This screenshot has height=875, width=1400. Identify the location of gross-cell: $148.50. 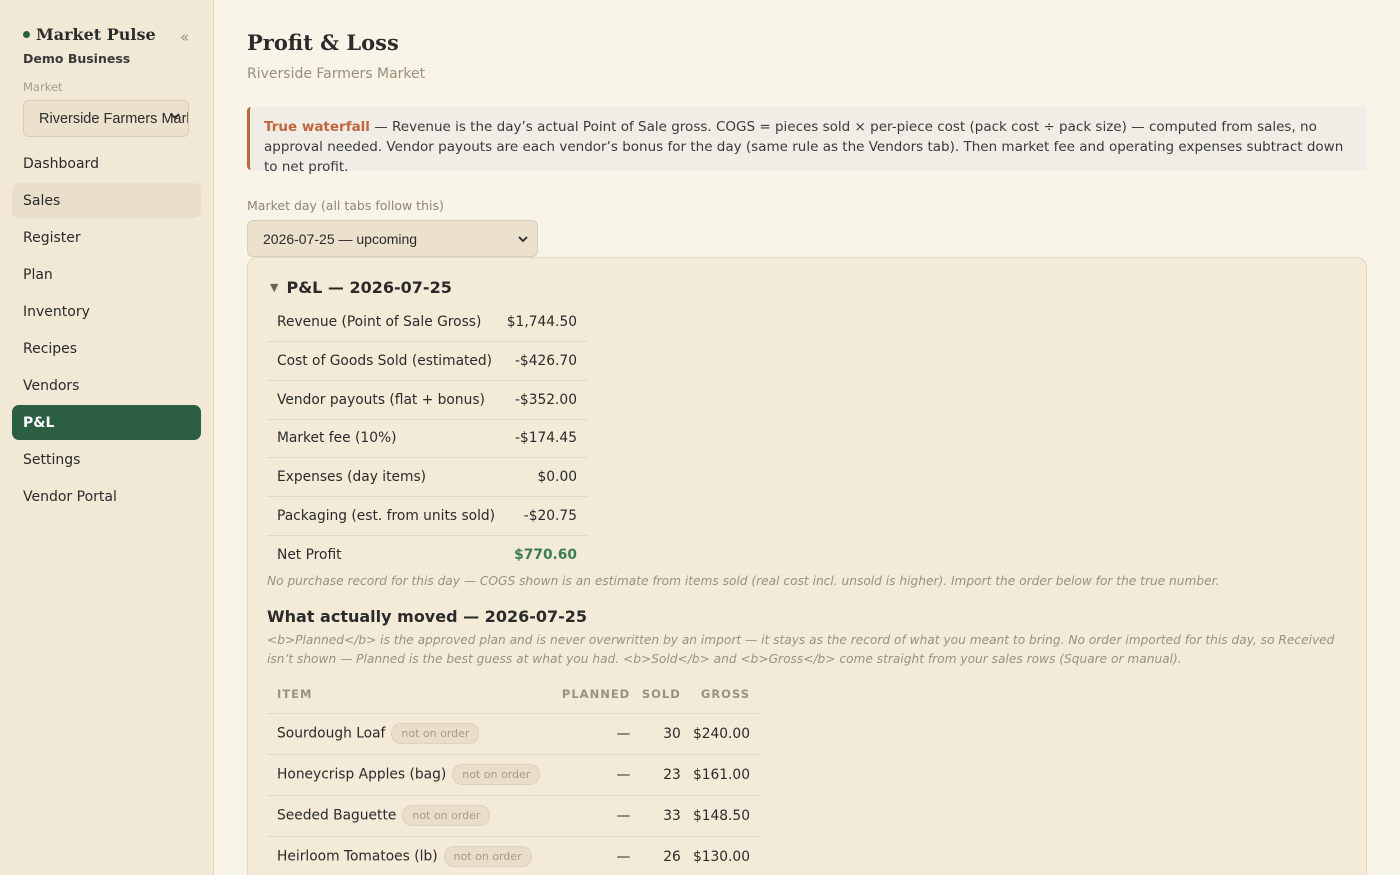
(725, 816).